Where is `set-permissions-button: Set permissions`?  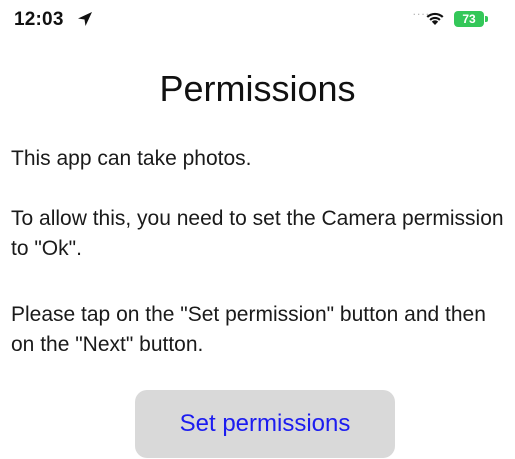
set-permissions-button: Set permissions is located at coordinates (265, 424).